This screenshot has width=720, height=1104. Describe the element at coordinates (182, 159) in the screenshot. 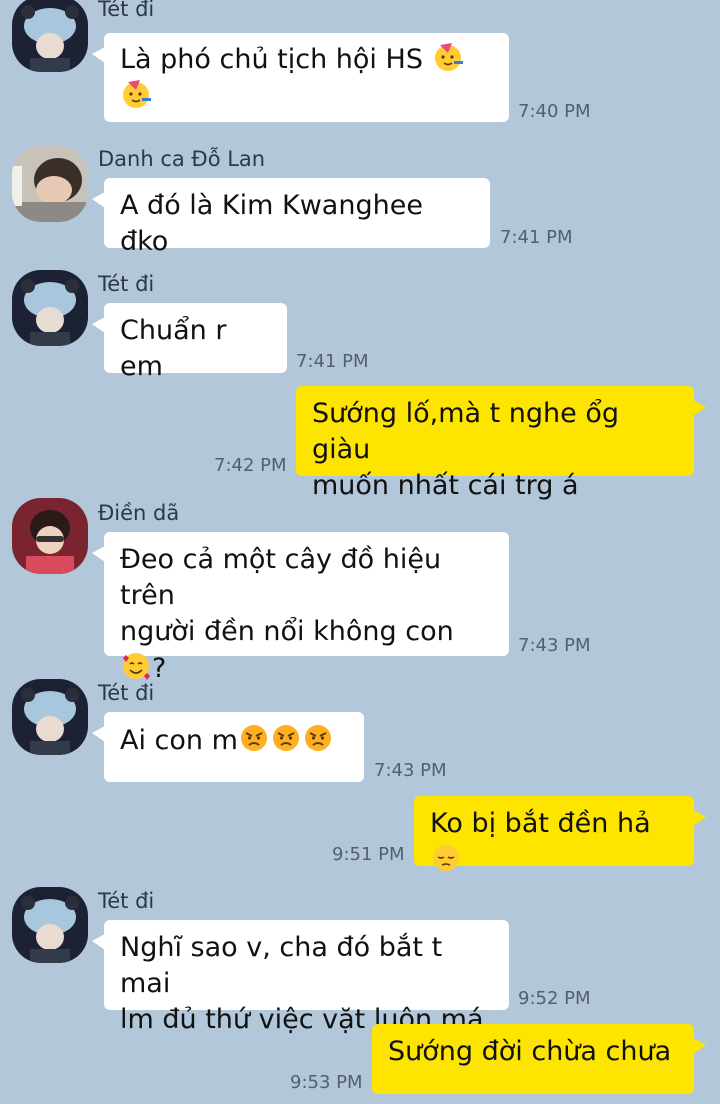

I see `sender-name: Danh ca Đỗ Lan` at that location.